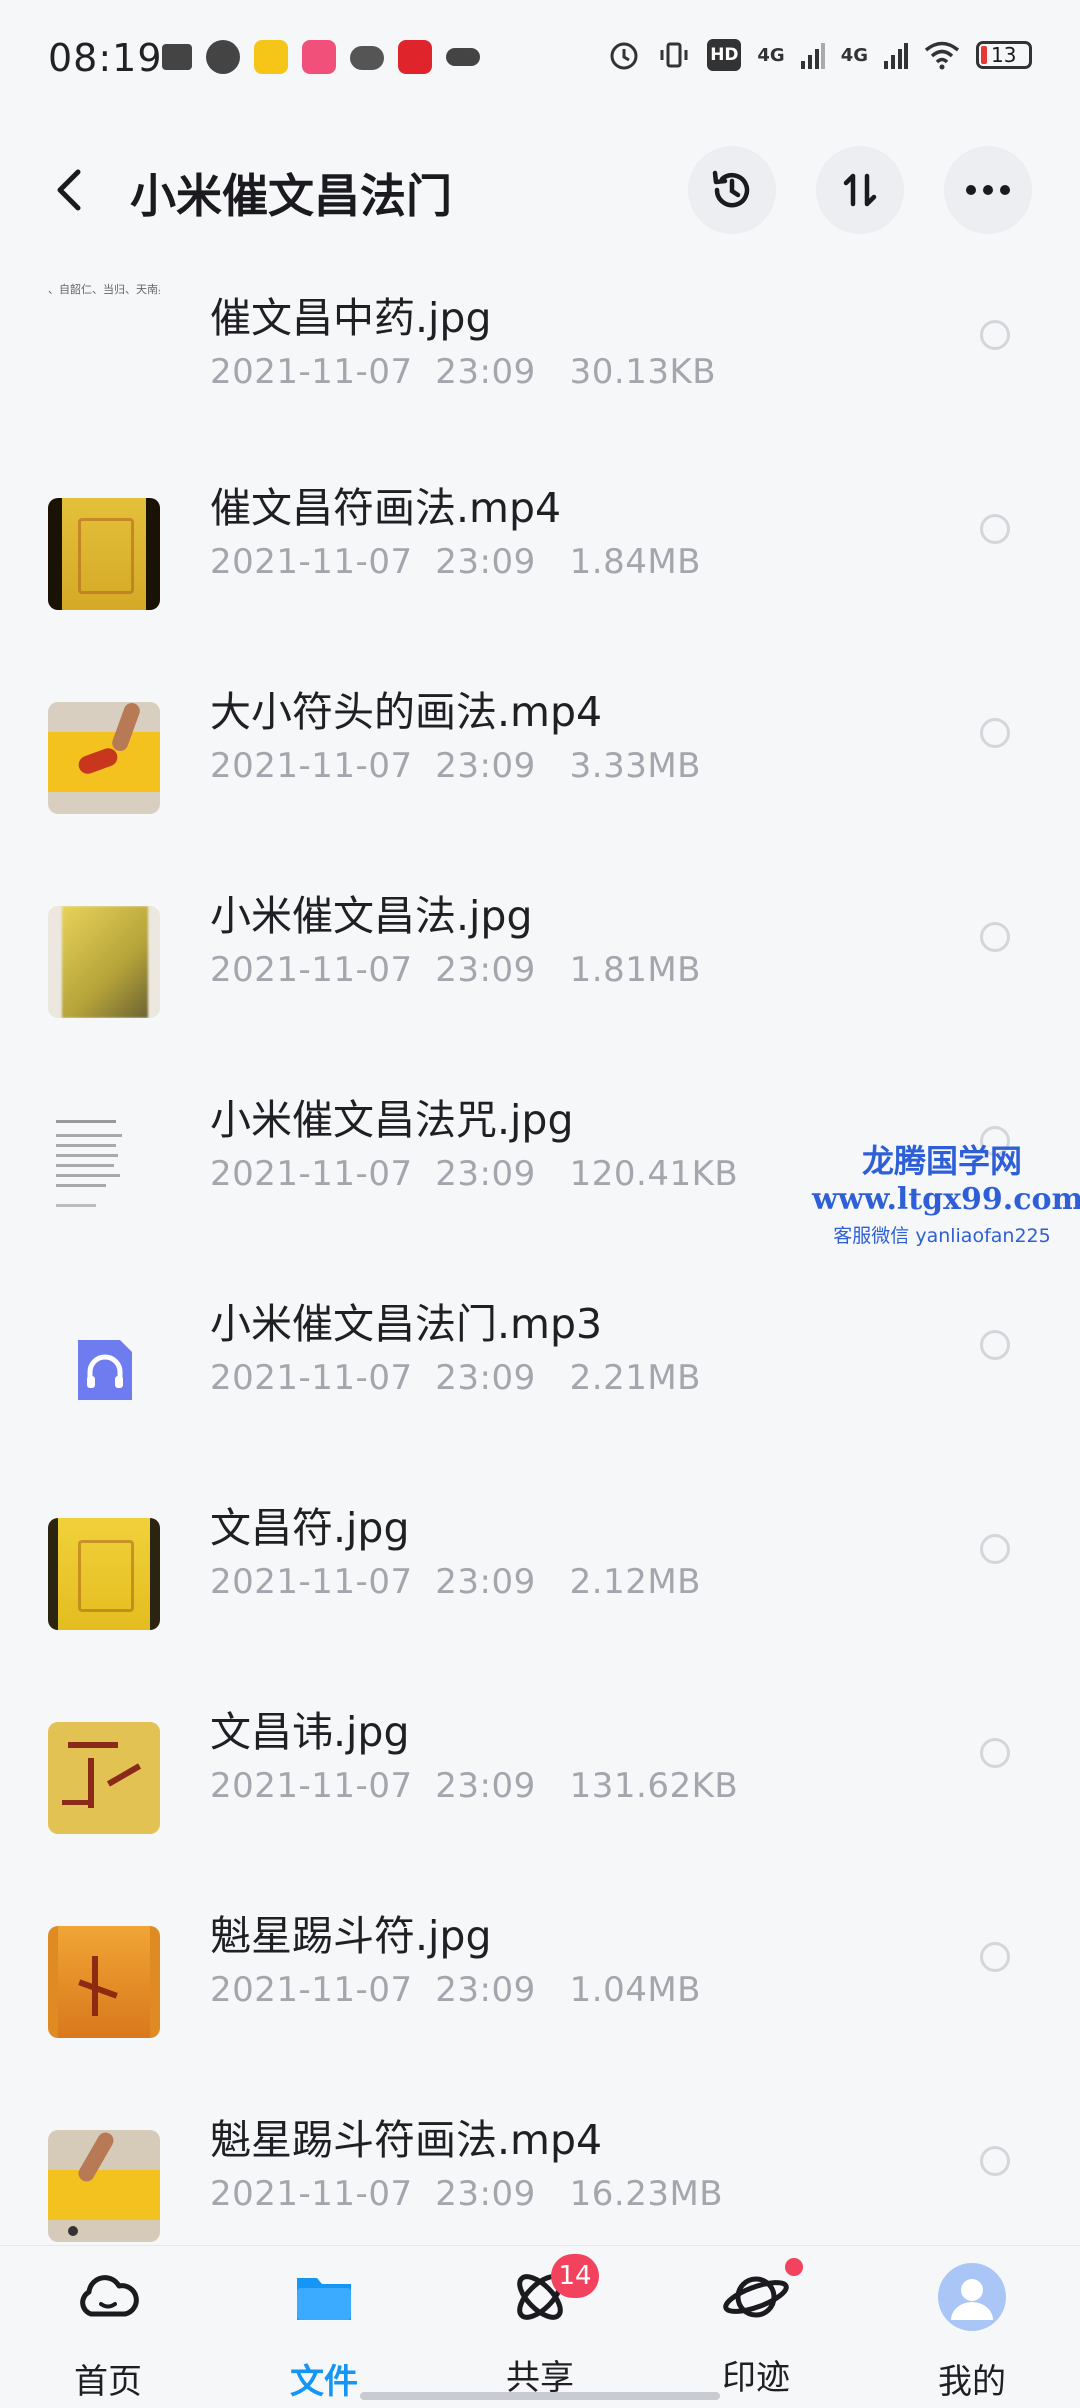 This screenshot has width=1080, height=2408. I want to click on file-name: 文昌符.jpg, so click(310, 1528).